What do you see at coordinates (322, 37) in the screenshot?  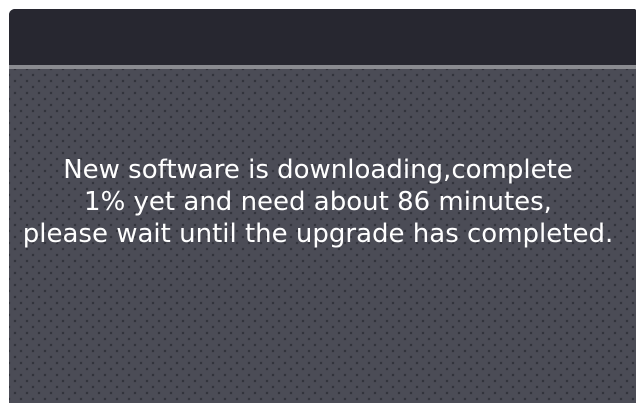 I see `dialog-title-bar` at bounding box center [322, 37].